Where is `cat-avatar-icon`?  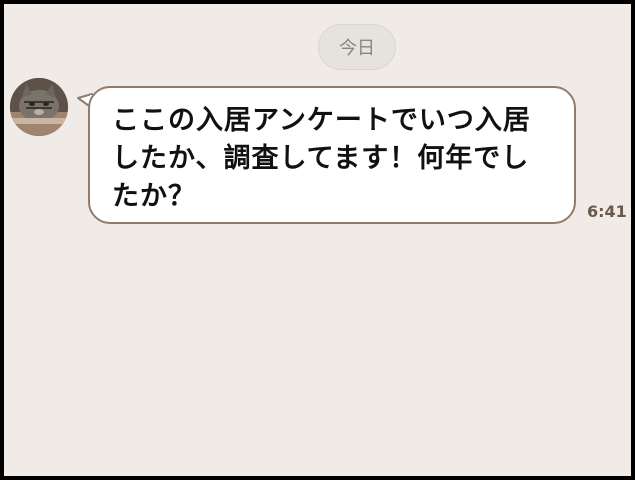 cat-avatar-icon is located at coordinates (39, 107).